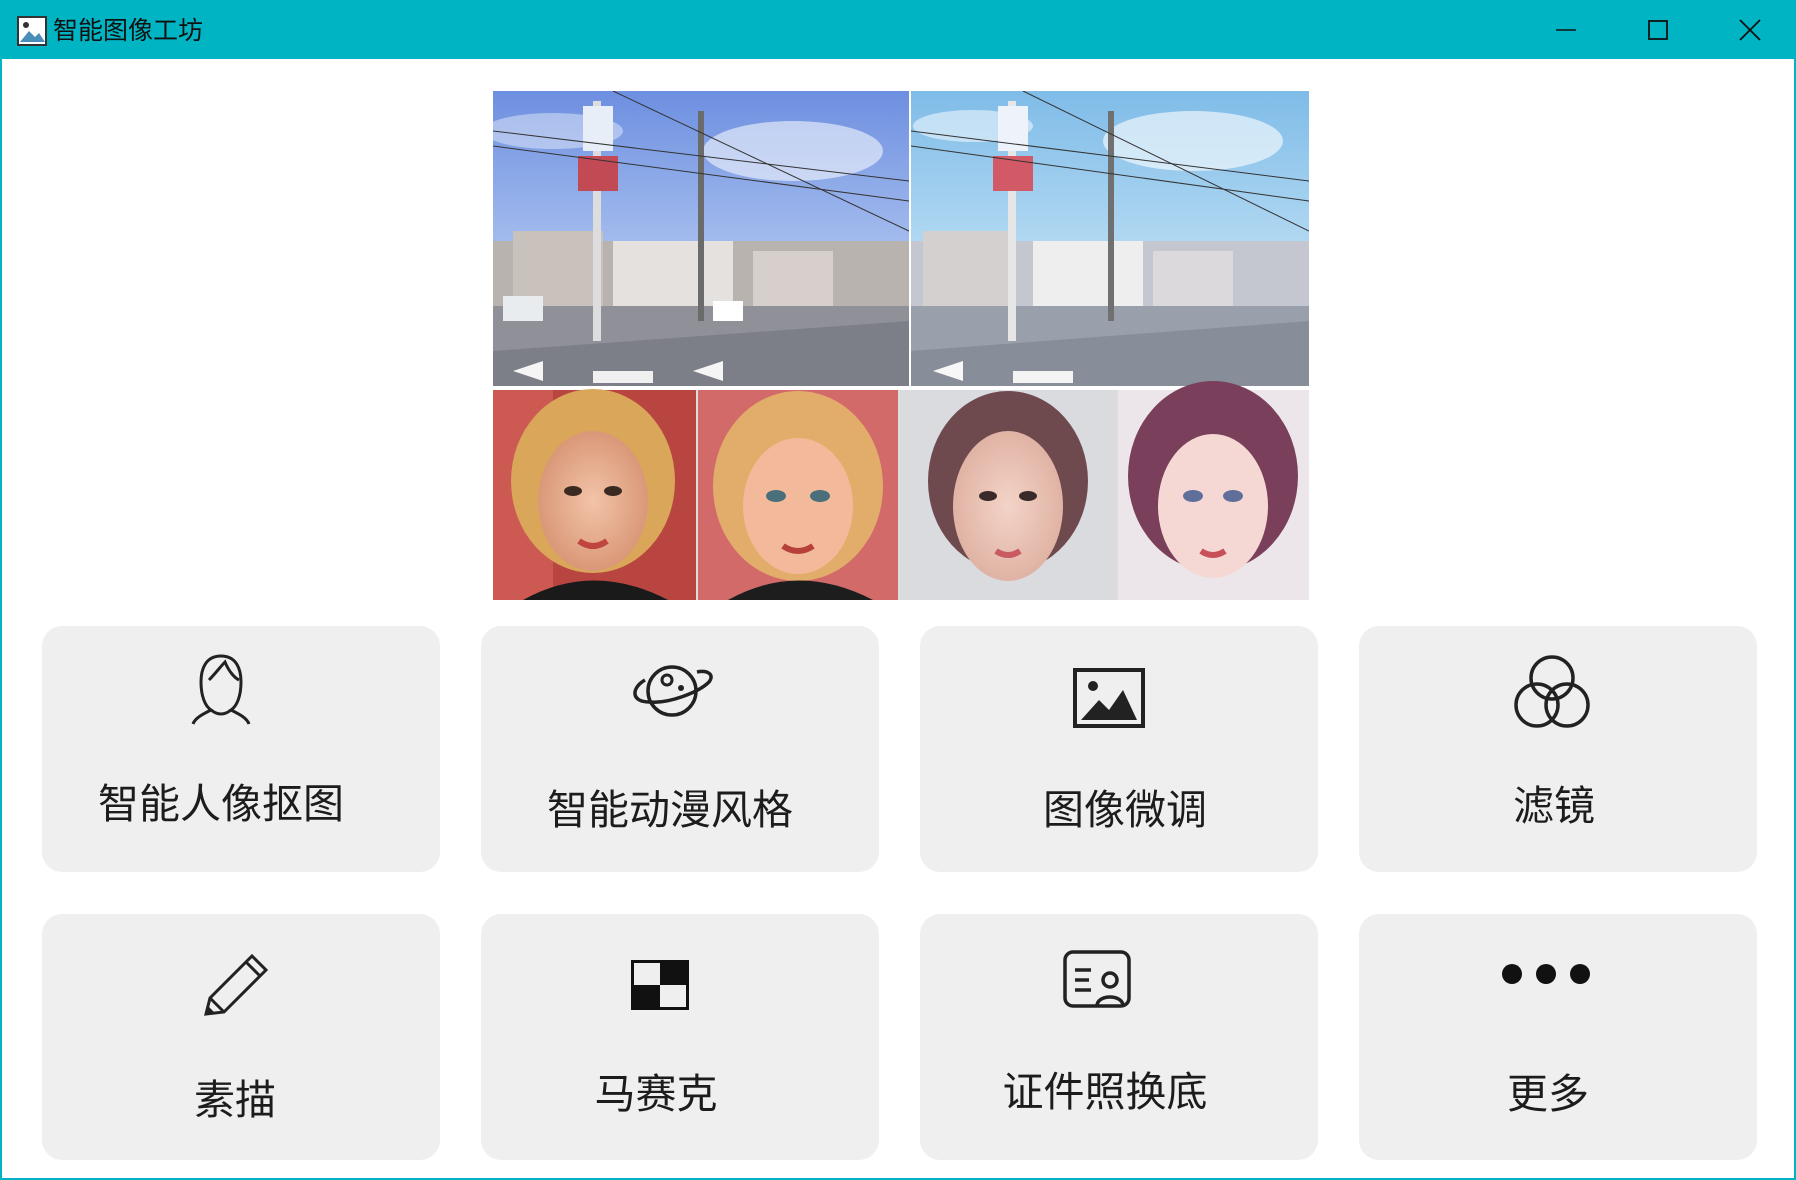 This screenshot has height=1180, width=1796. What do you see at coordinates (594, 494) in the screenshot?
I see `portrait-1-original` at bounding box center [594, 494].